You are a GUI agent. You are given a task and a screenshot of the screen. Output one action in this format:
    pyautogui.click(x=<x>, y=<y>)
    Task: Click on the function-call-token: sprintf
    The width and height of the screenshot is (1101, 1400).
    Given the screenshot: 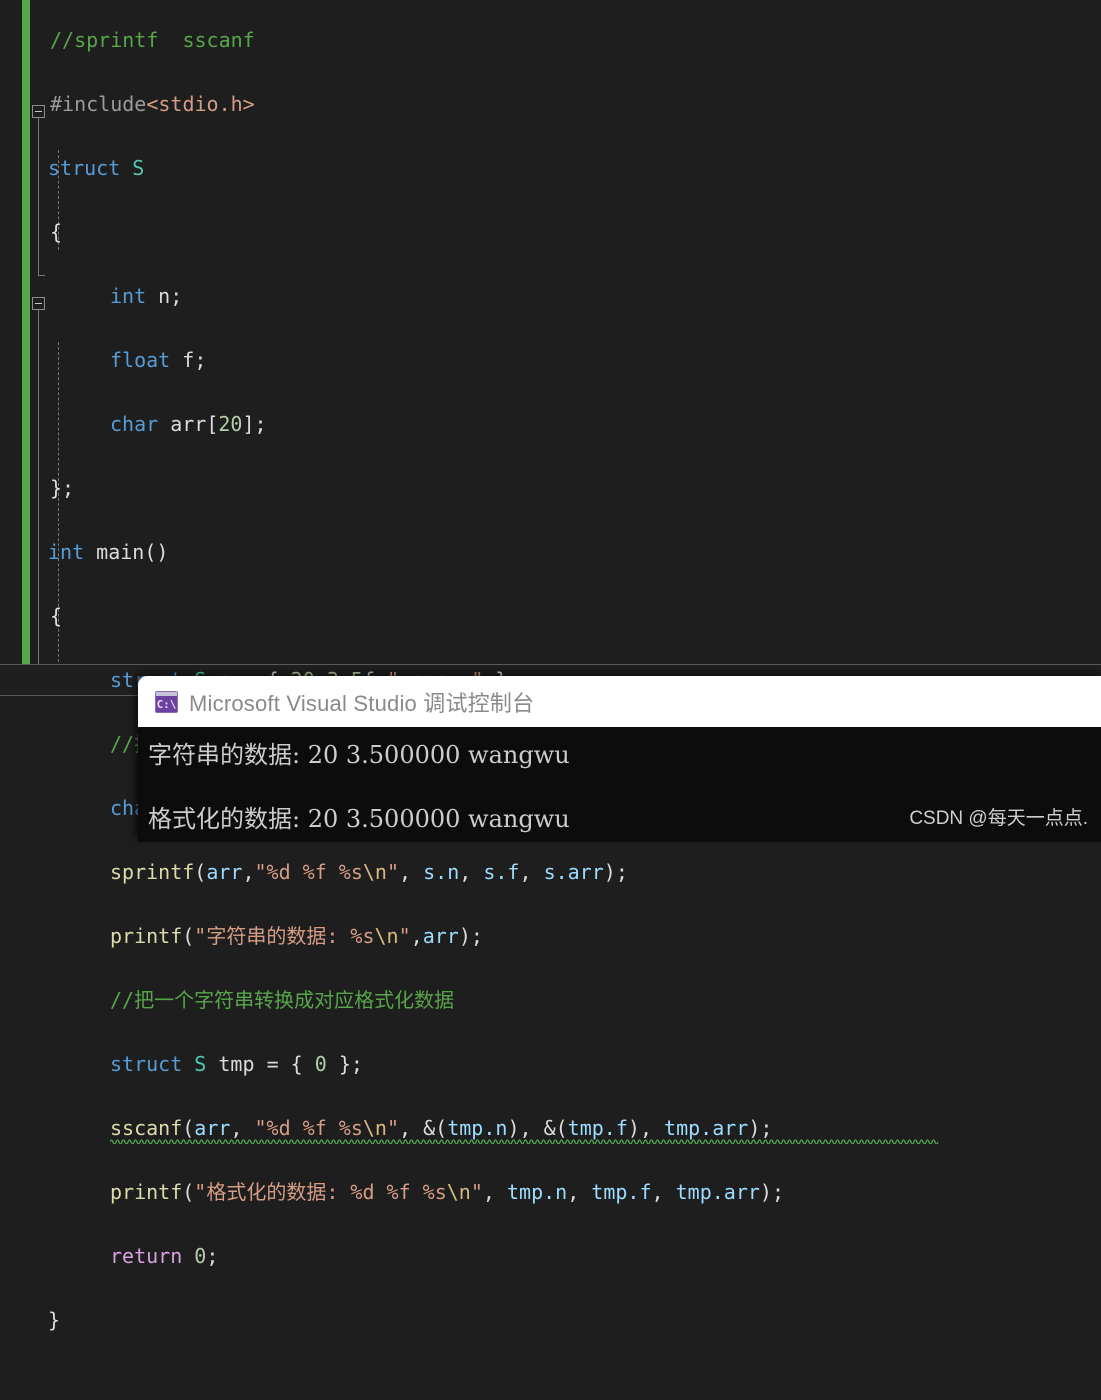 What is the action you would take?
    pyautogui.click(x=152, y=872)
    